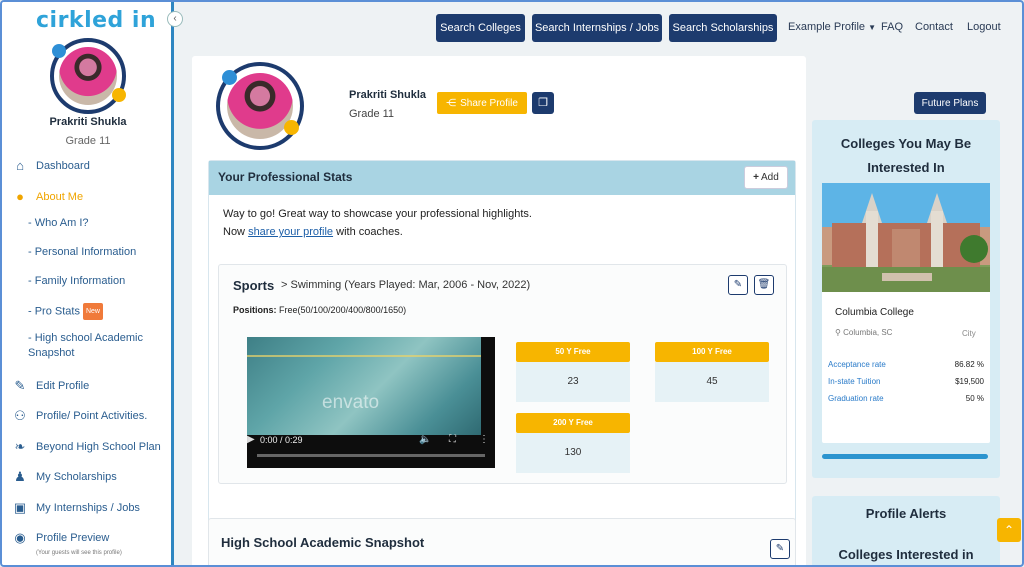  I want to click on sport-video-player: envato ▶ 0:00 / 0:29 🔈 ⛶ ⋮, so click(371, 402).